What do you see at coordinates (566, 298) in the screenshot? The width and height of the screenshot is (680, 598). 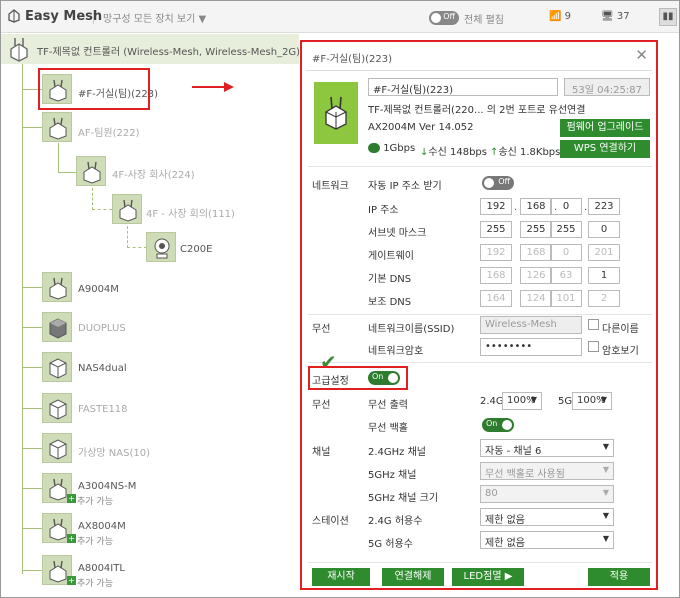 I see `dns2-octet-field: 101` at bounding box center [566, 298].